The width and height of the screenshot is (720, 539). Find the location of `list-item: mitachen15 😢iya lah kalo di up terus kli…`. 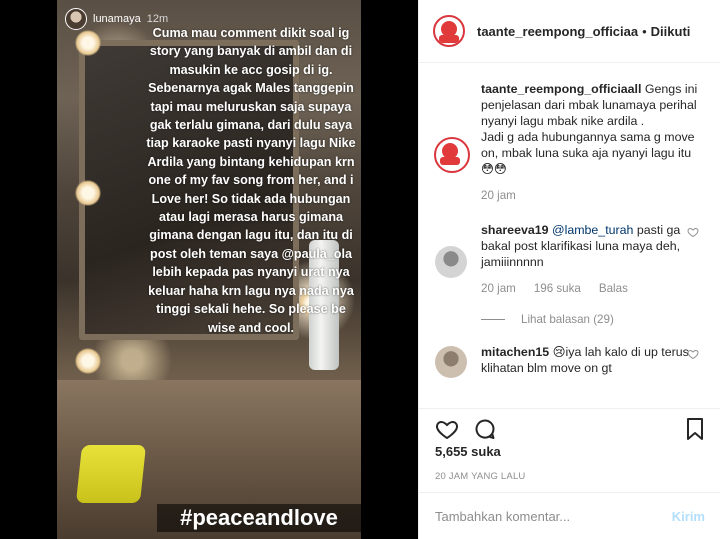

list-item: mitachen15 😢iya lah kalo di up terus kli… is located at coordinates (569, 361).